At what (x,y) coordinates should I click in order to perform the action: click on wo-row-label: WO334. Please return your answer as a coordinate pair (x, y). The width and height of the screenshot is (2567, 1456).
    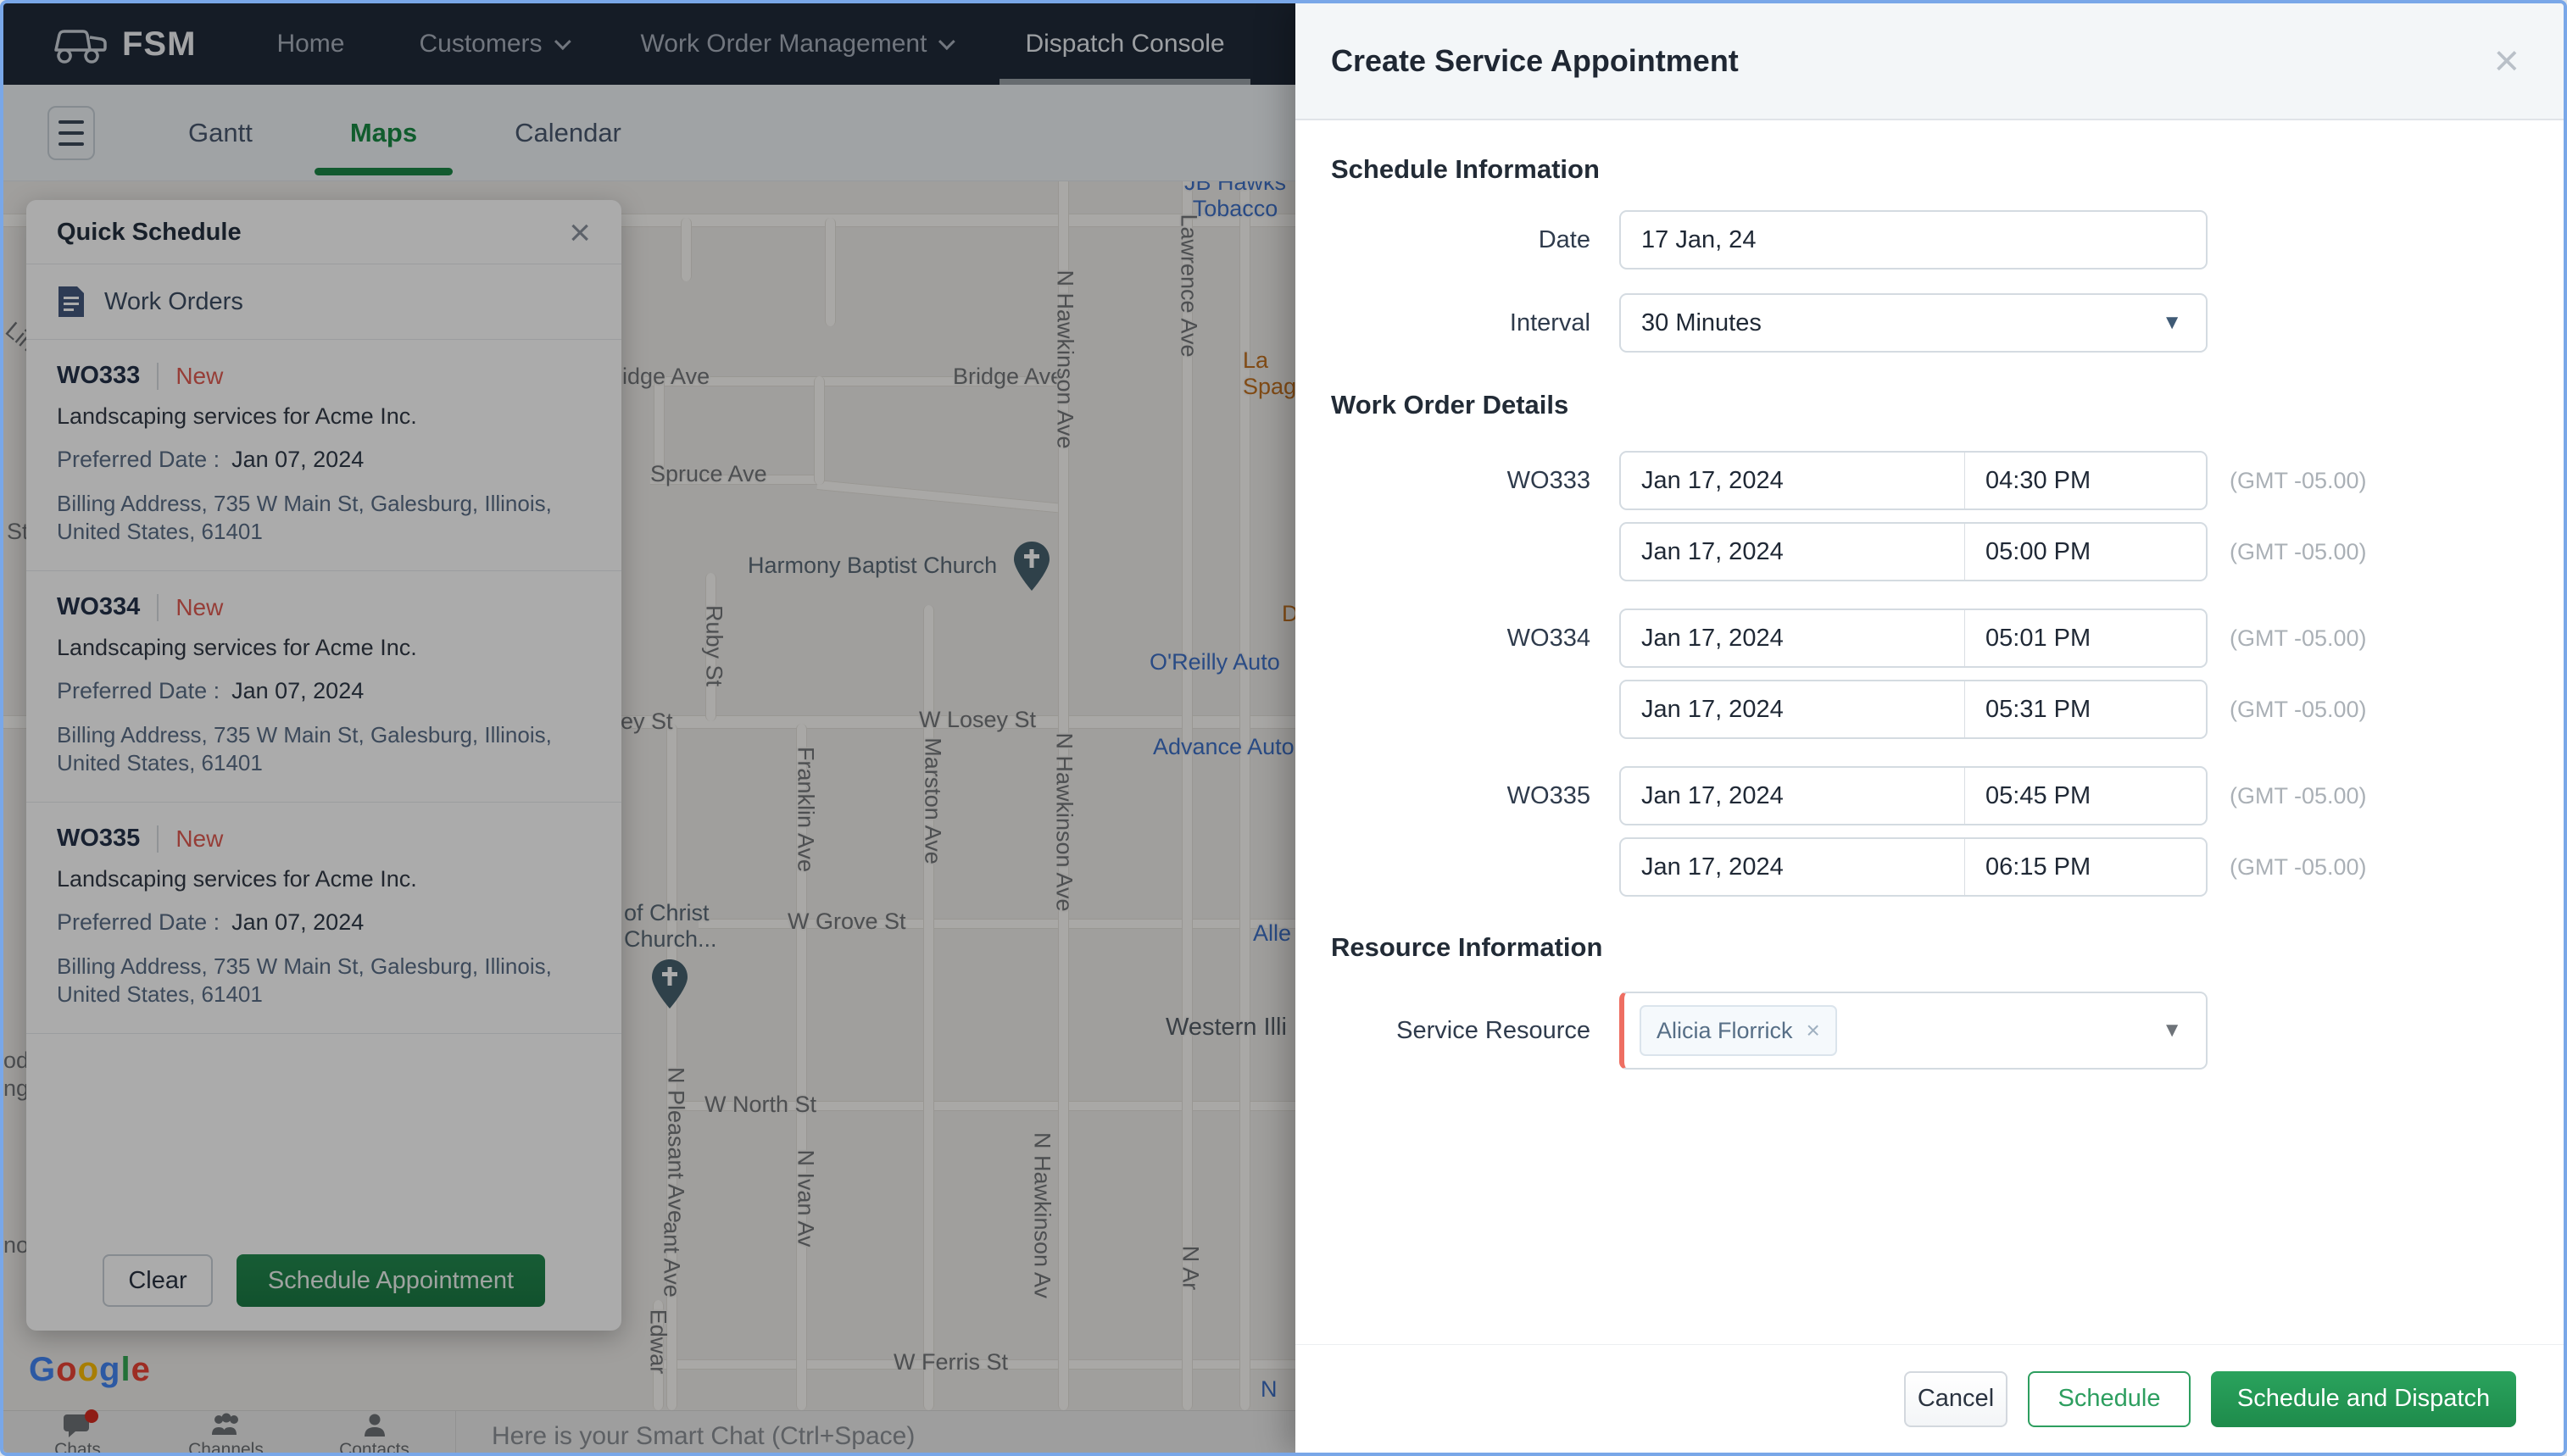
    Looking at the image, I should click on (1548, 638).